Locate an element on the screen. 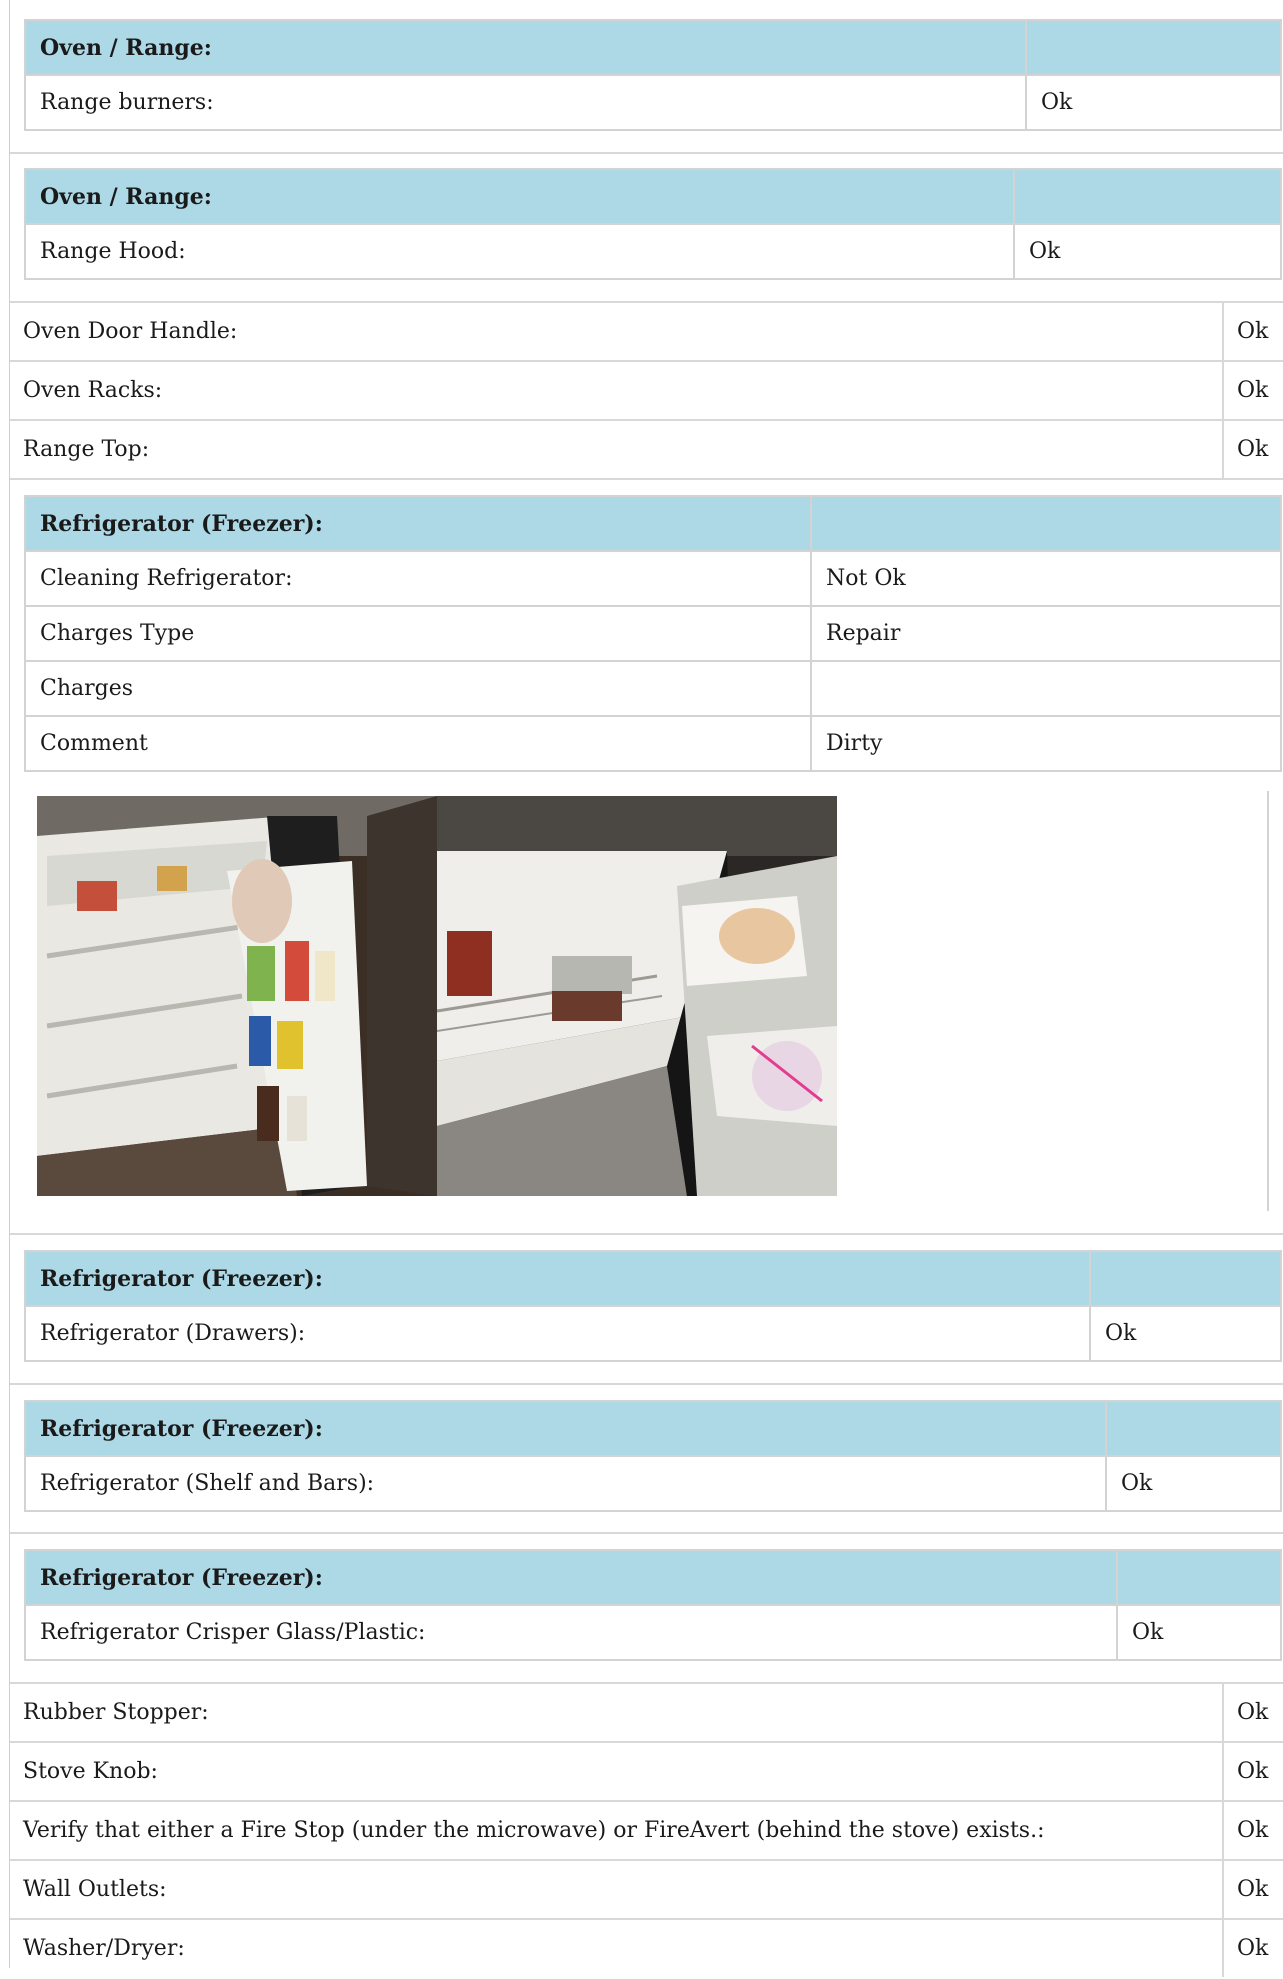 This screenshot has height=1979, width=1283. item-label: Cleaning Refrigerator: is located at coordinates (418, 578).